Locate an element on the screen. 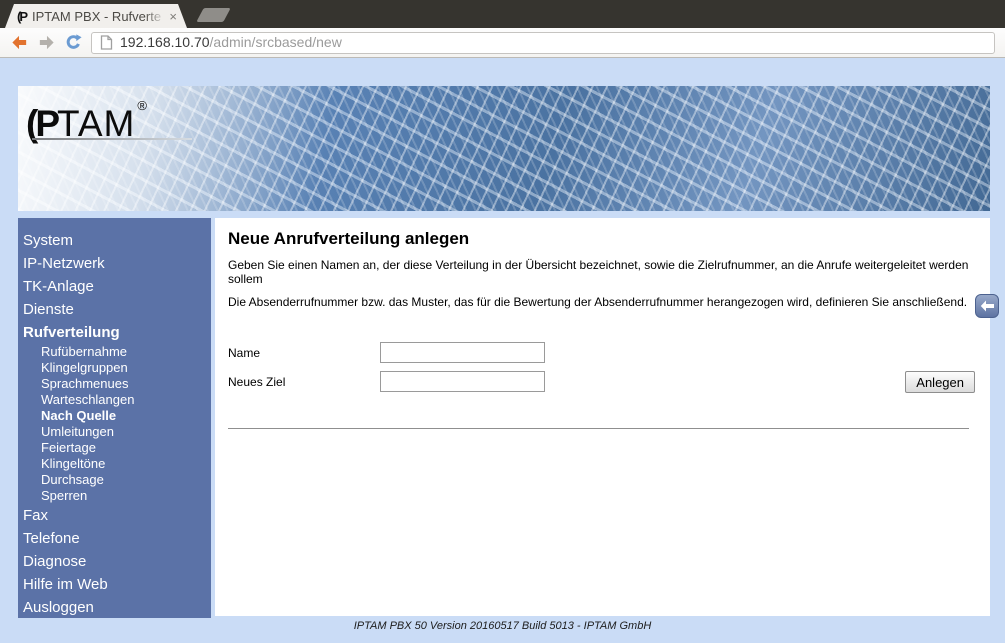 The height and width of the screenshot is (643, 1005). sidebar-item-fax: Fax is located at coordinates (114, 515).